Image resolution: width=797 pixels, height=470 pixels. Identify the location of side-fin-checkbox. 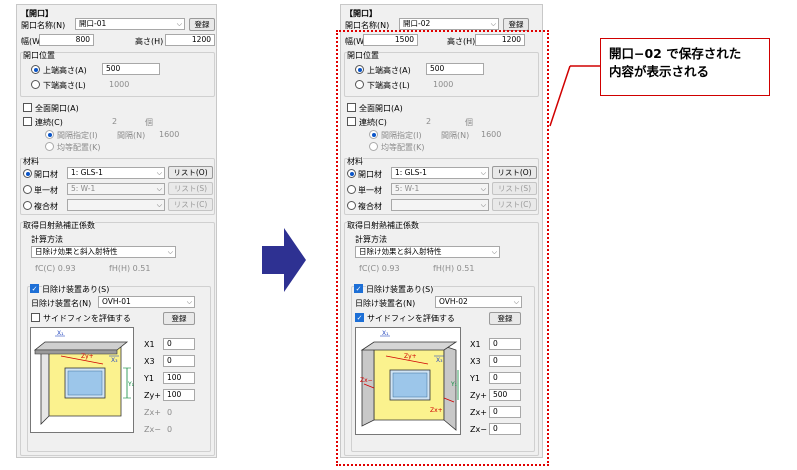
(35, 317).